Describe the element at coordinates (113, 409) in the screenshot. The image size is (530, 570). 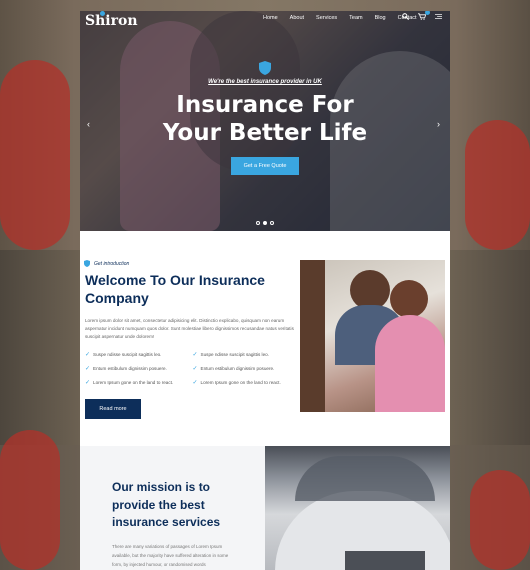
I see `read-more-button: Read more` at that location.